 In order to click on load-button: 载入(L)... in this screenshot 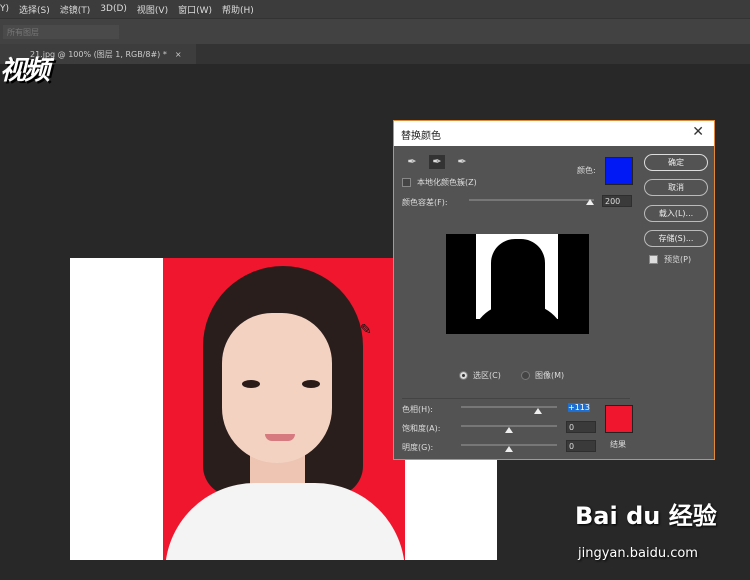, I will do `click(676, 213)`.